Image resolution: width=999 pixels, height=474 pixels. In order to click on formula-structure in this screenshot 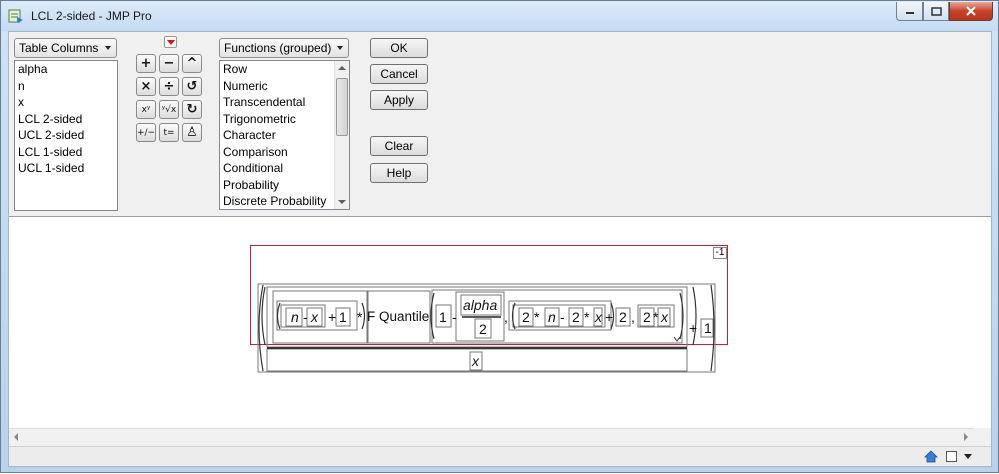, I will do `click(486, 328)`.